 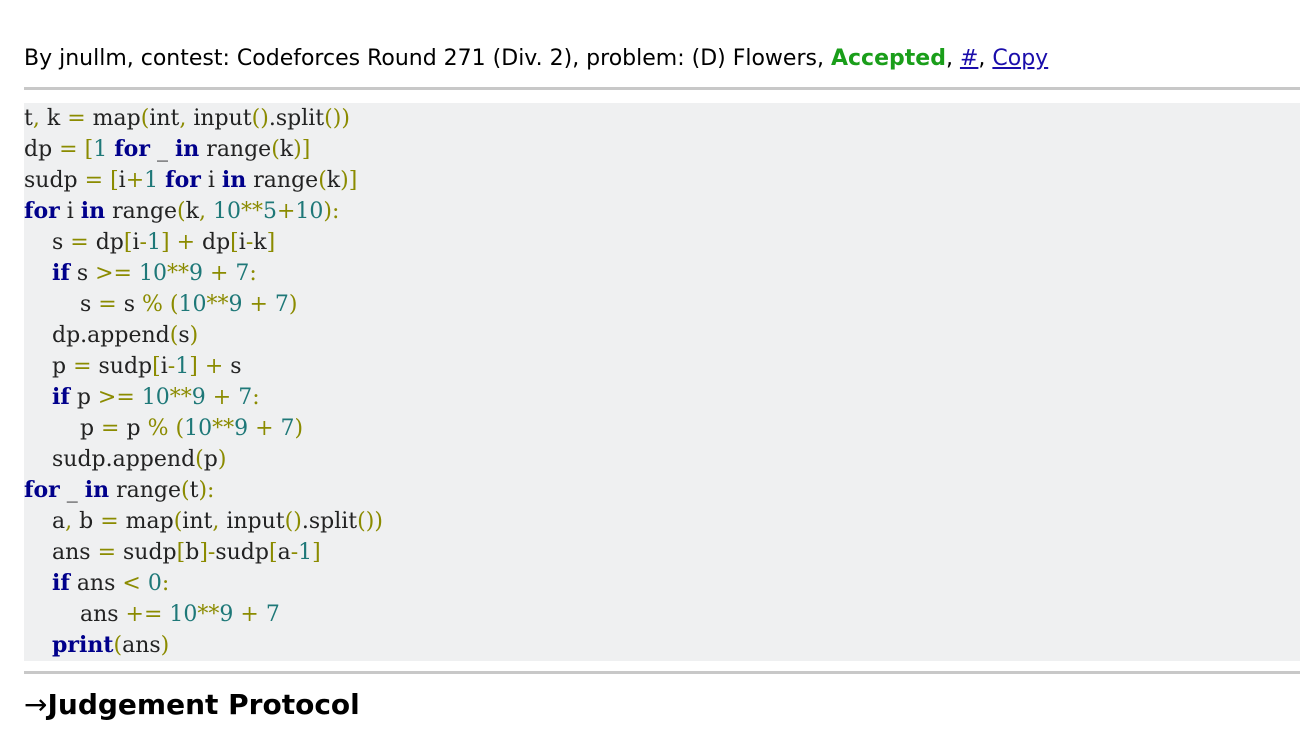 What do you see at coordinates (188, 304) in the screenshot?
I see `code-line: s = s % (10**9 + 7)` at bounding box center [188, 304].